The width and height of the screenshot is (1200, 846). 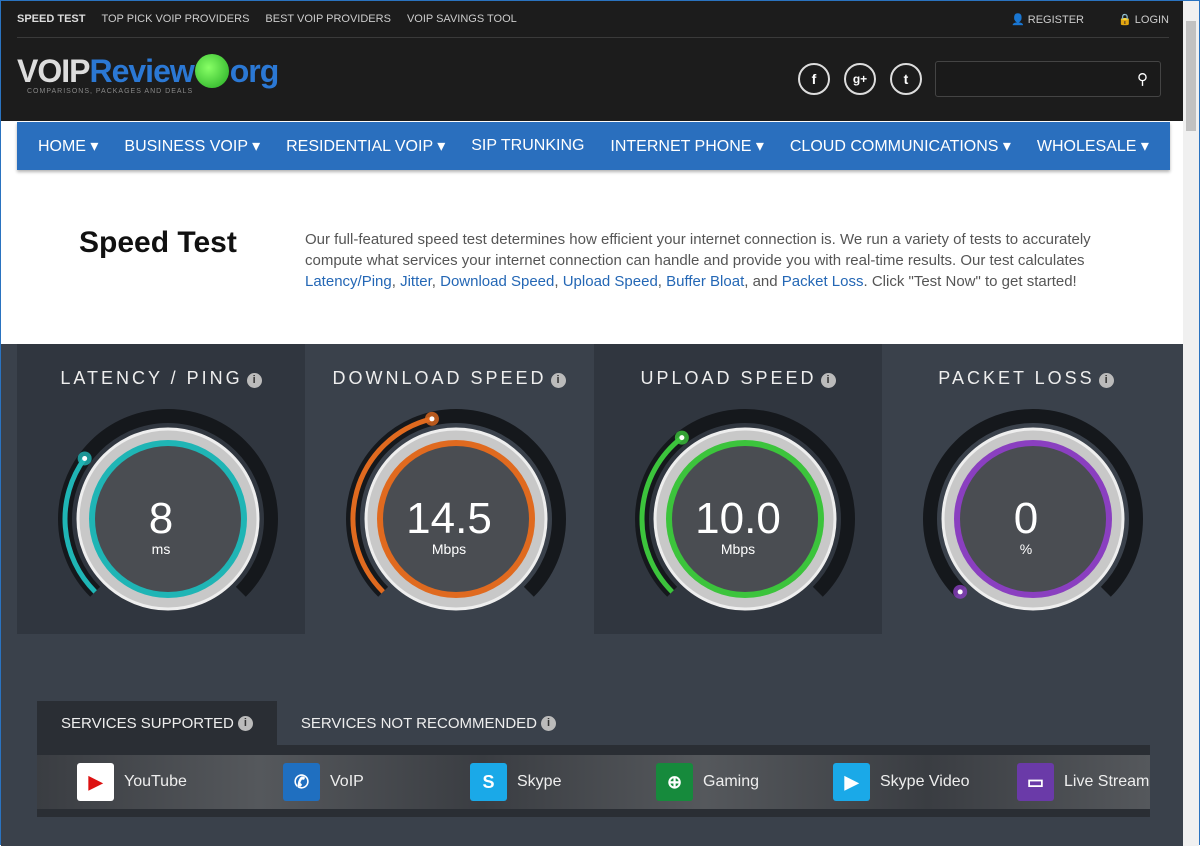 What do you see at coordinates (705, 281) in the screenshot?
I see `link-buffer-bloat: Buffer Bloat` at bounding box center [705, 281].